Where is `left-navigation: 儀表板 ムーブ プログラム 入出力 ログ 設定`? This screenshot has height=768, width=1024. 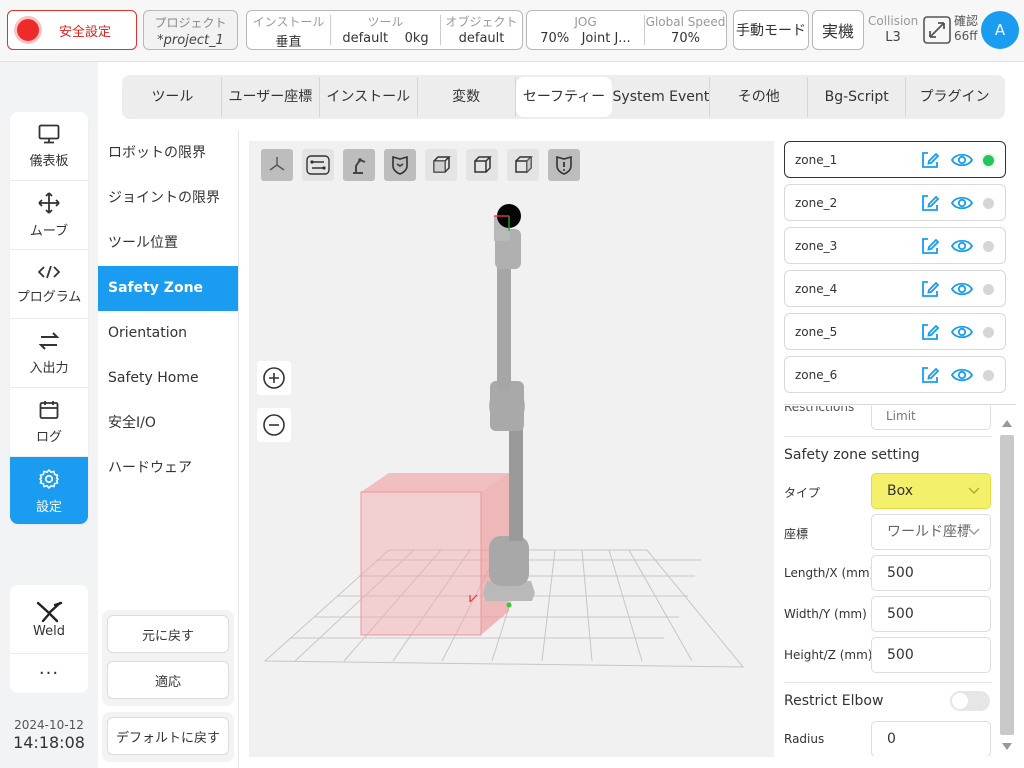
left-navigation: 儀表板 ムーブ プログラム 入出力 ログ 設定 is located at coordinates (49, 318).